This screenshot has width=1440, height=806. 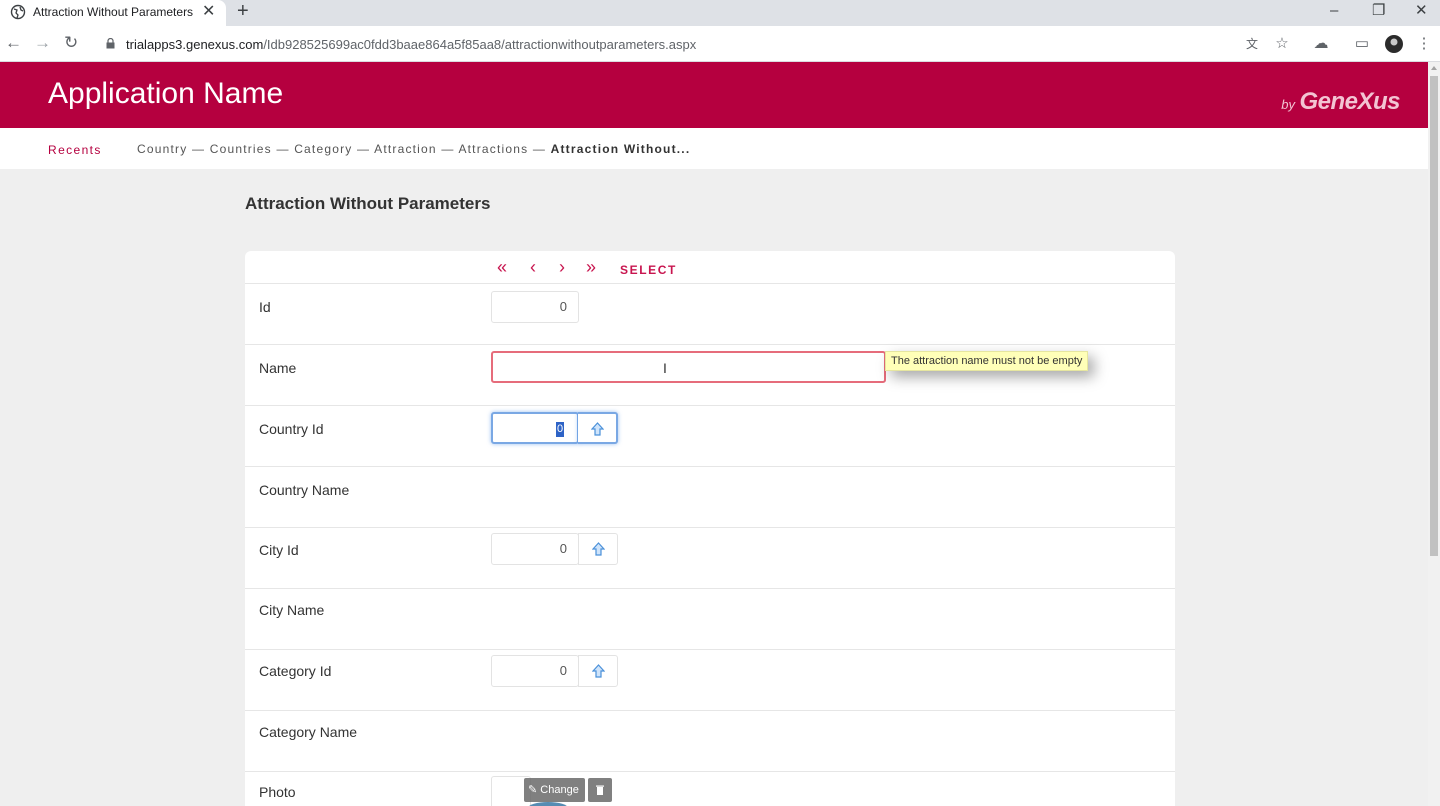 What do you see at coordinates (1362, 44) in the screenshot?
I see `cast-icon: ▭` at bounding box center [1362, 44].